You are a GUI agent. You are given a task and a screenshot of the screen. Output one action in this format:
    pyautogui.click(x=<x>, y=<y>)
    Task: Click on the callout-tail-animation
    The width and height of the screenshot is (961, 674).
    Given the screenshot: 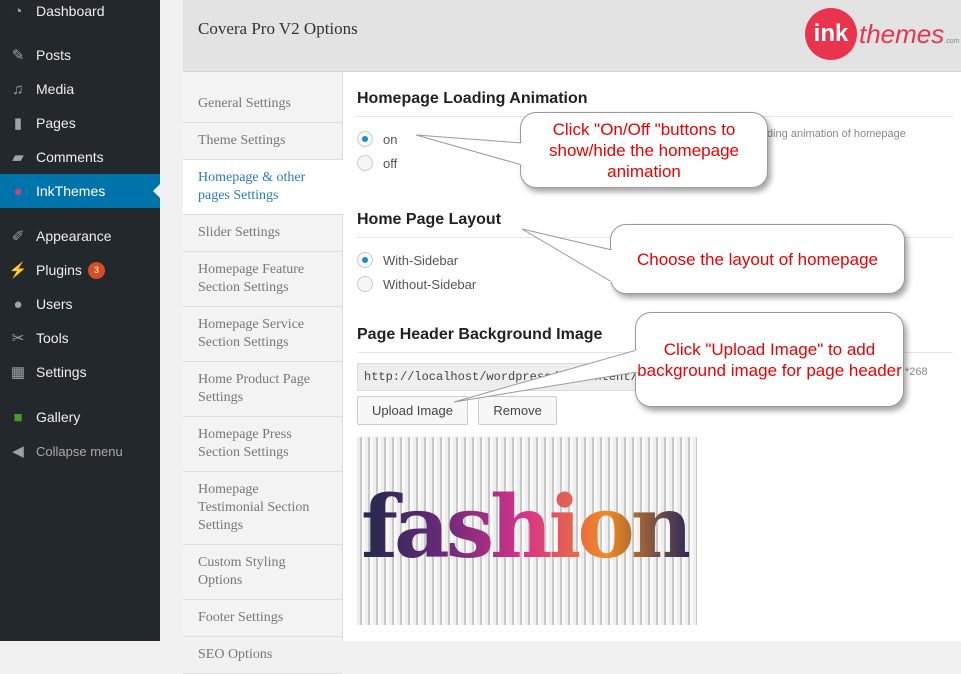 What is the action you would take?
    pyautogui.click(x=469, y=150)
    